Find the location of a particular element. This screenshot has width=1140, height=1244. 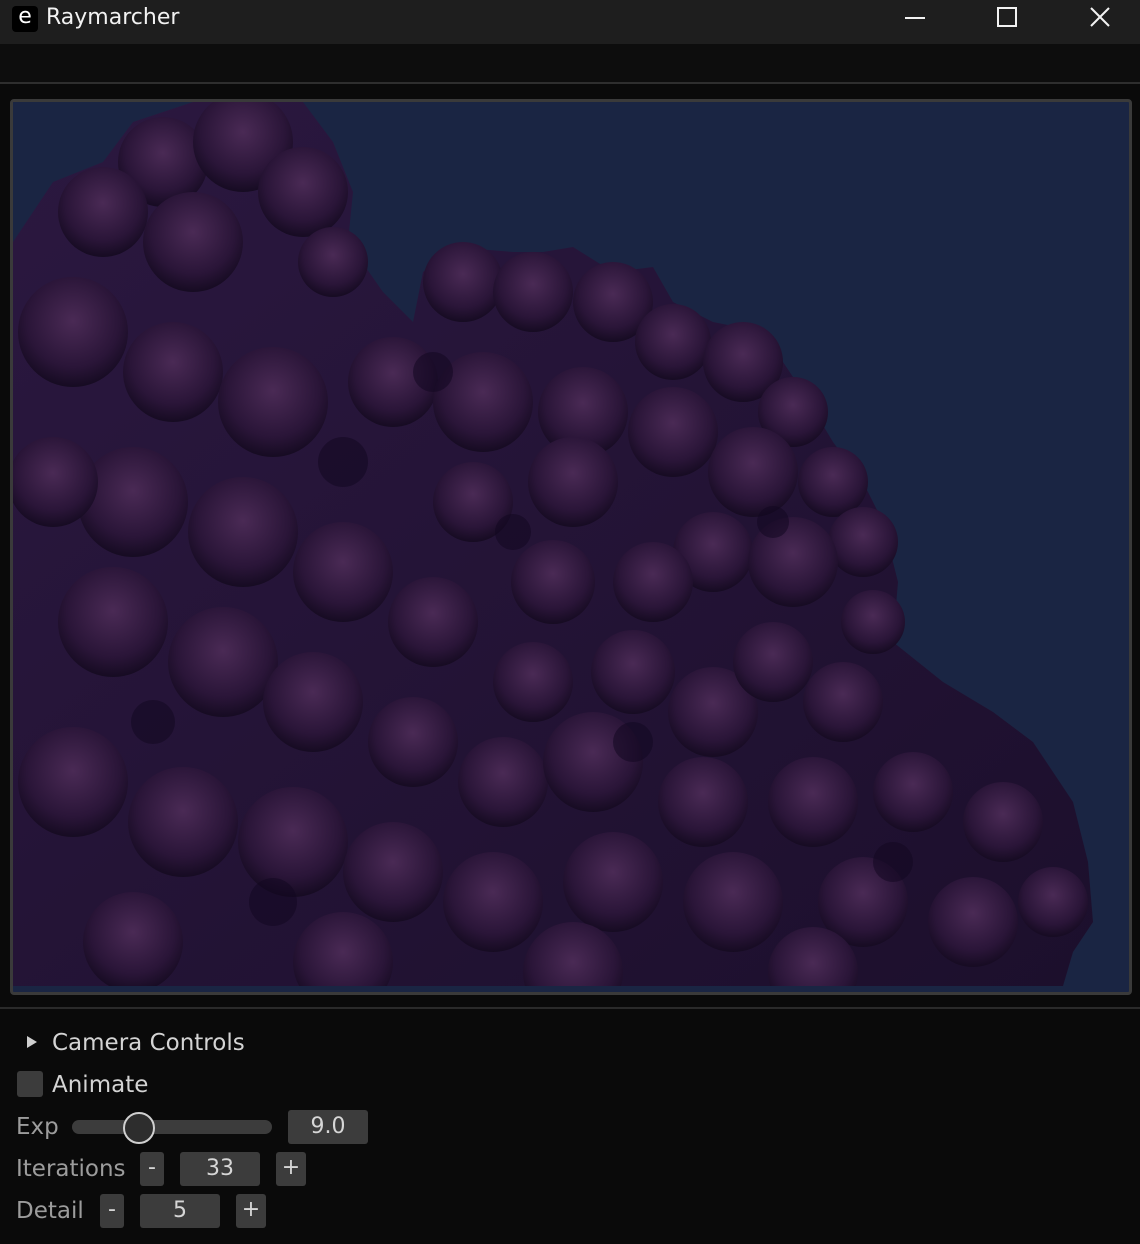

iterations-value: 33 is located at coordinates (220, 1169).